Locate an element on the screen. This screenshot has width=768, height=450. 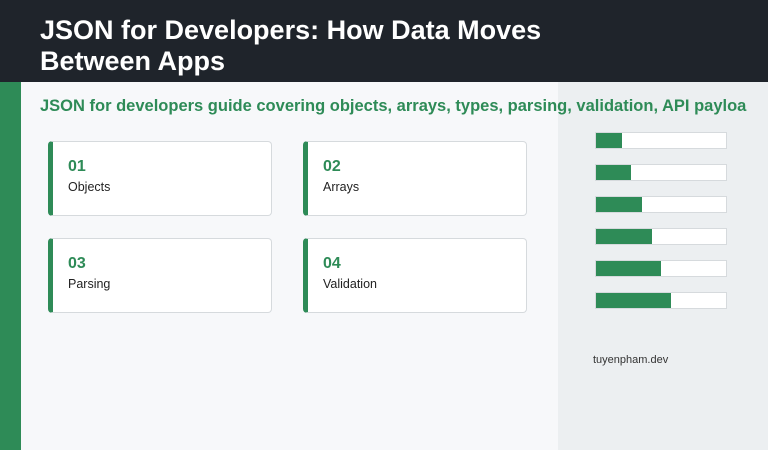
card-number: 01 is located at coordinates (77, 166).